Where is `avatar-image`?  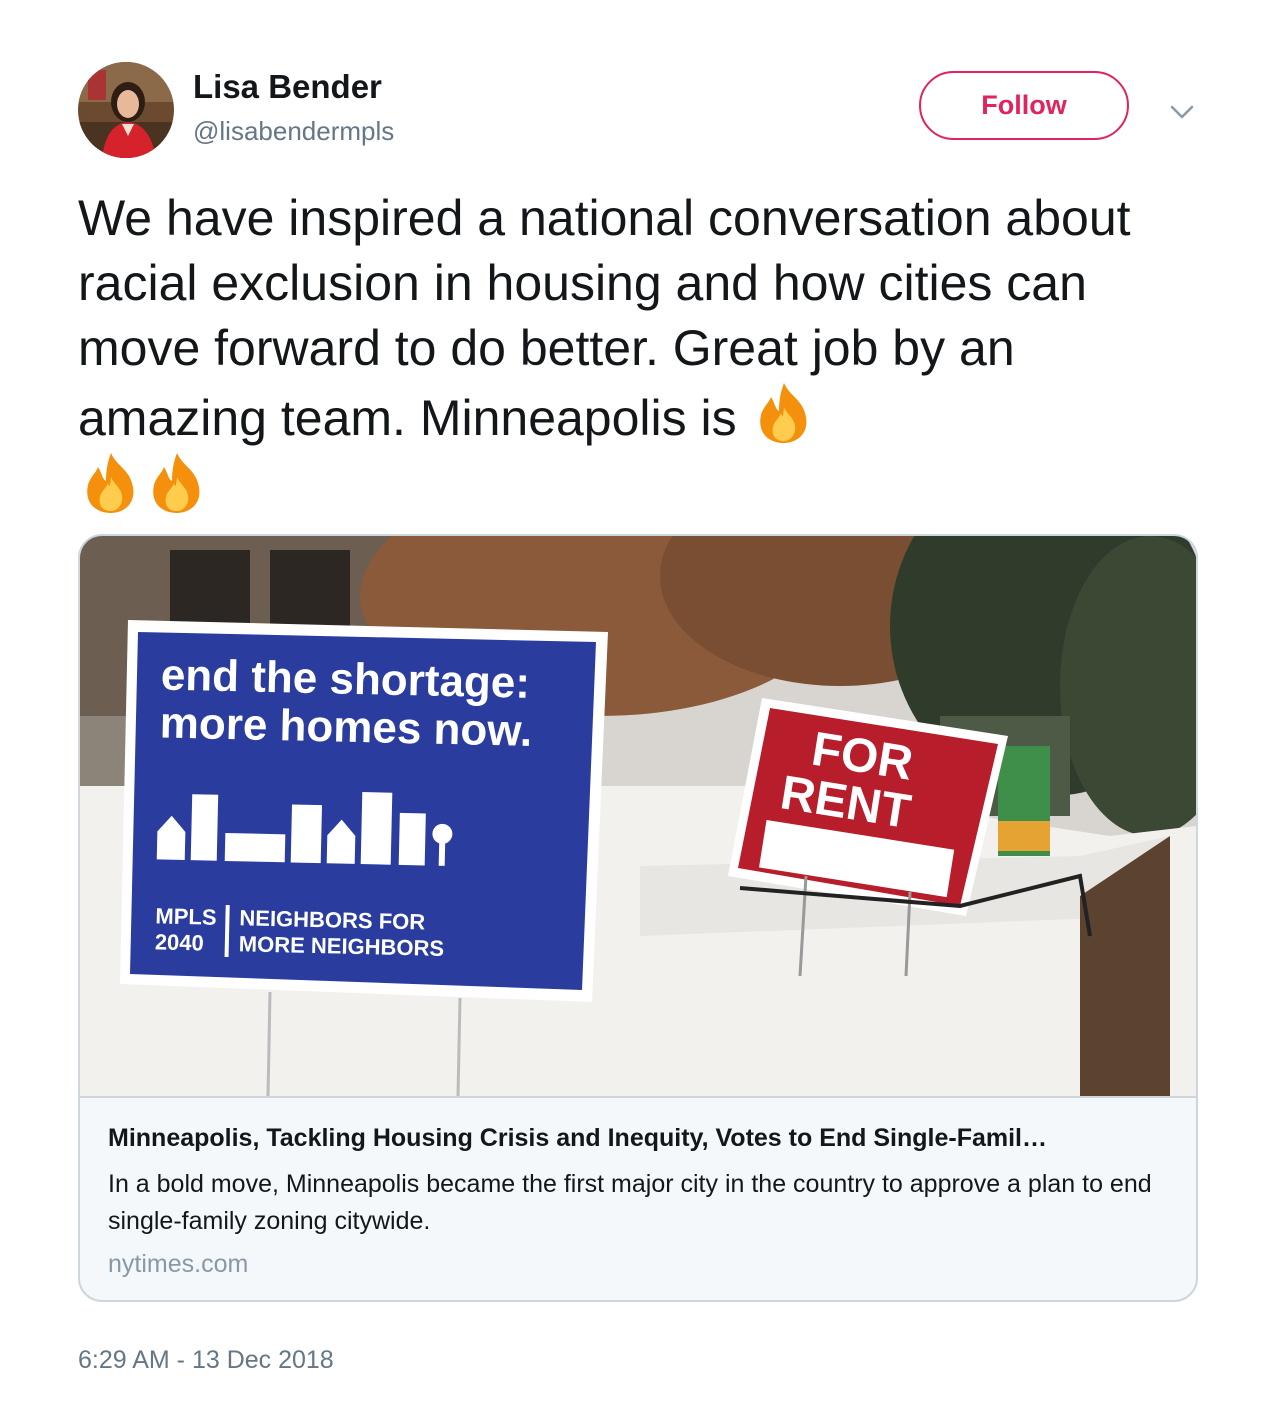
avatar-image is located at coordinates (126, 110).